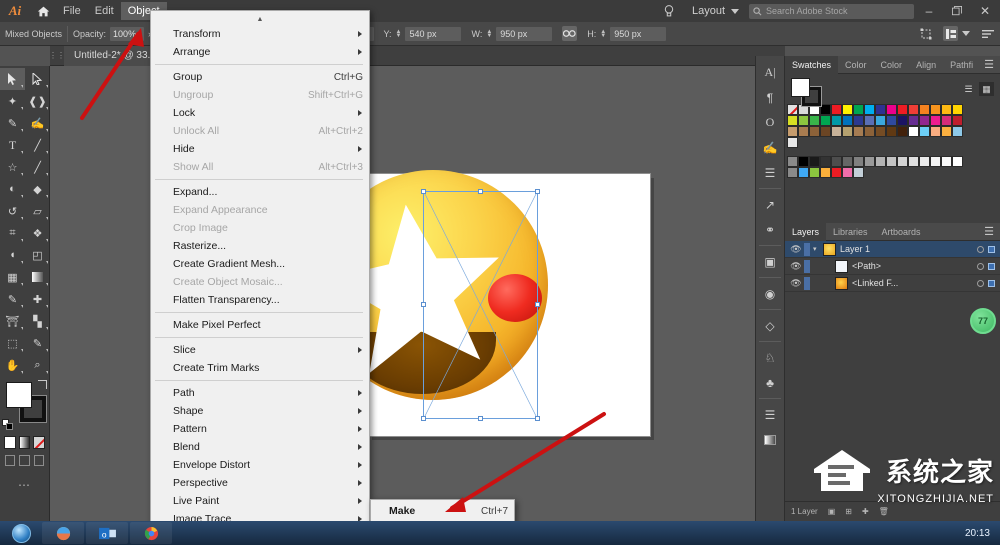  Describe the element at coordinates (569, 34) in the screenshot. I see `link-ratio-button` at that location.